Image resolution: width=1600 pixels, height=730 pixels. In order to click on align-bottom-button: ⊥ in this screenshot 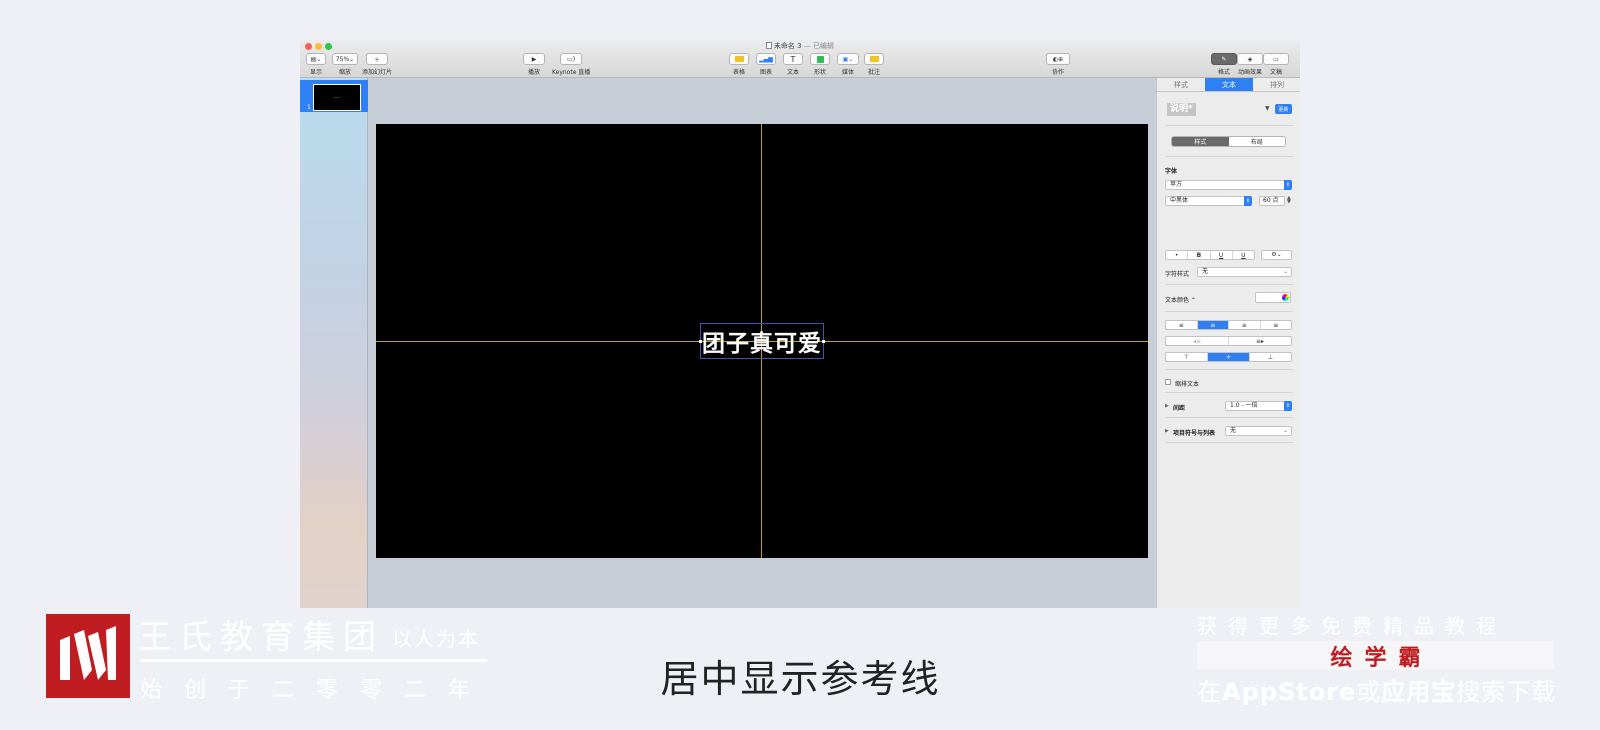, I will do `click(1270, 357)`.